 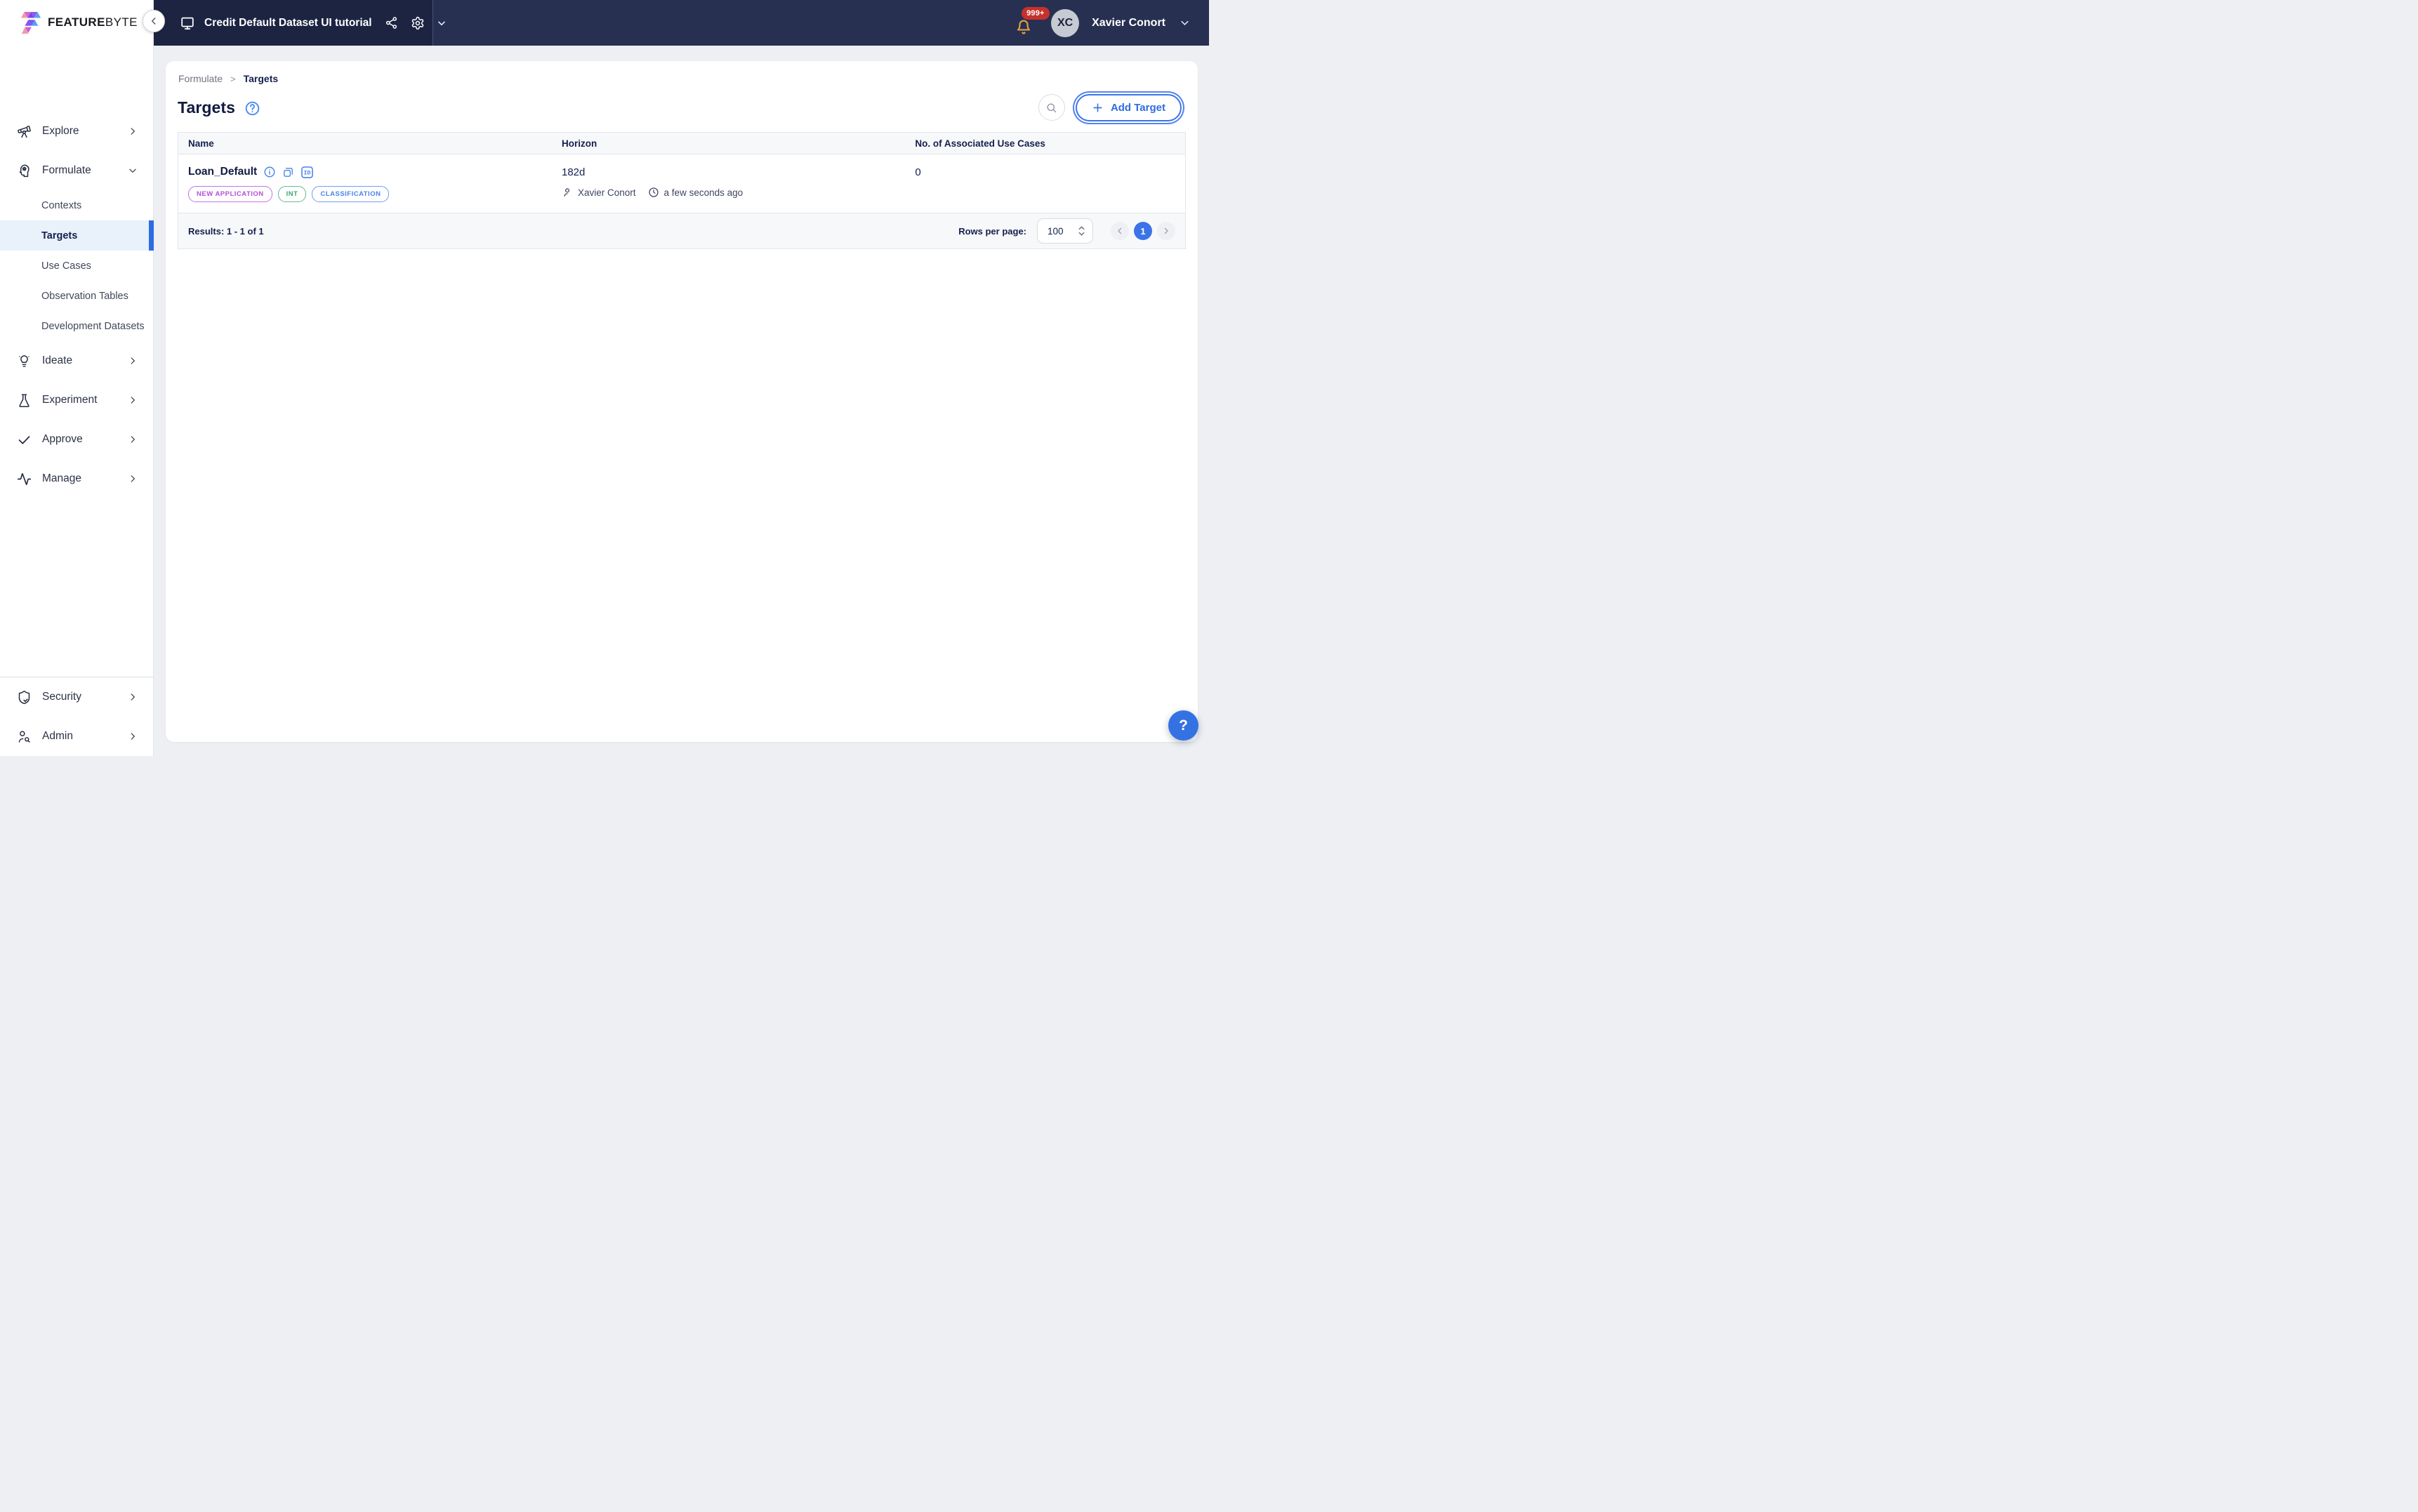 What do you see at coordinates (1081, 231) in the screenshot?
I see `stepper-chevrons-icon` at bounding box center [1081, 231].